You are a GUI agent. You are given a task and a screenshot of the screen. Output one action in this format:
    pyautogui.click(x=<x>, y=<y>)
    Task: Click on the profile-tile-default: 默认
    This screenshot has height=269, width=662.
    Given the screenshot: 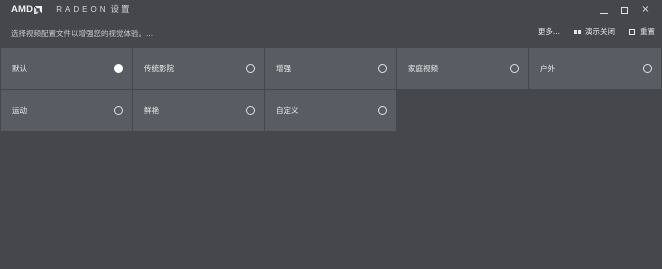 What is the action you would take?
    pyautogui.click(x=66, y=68)
    